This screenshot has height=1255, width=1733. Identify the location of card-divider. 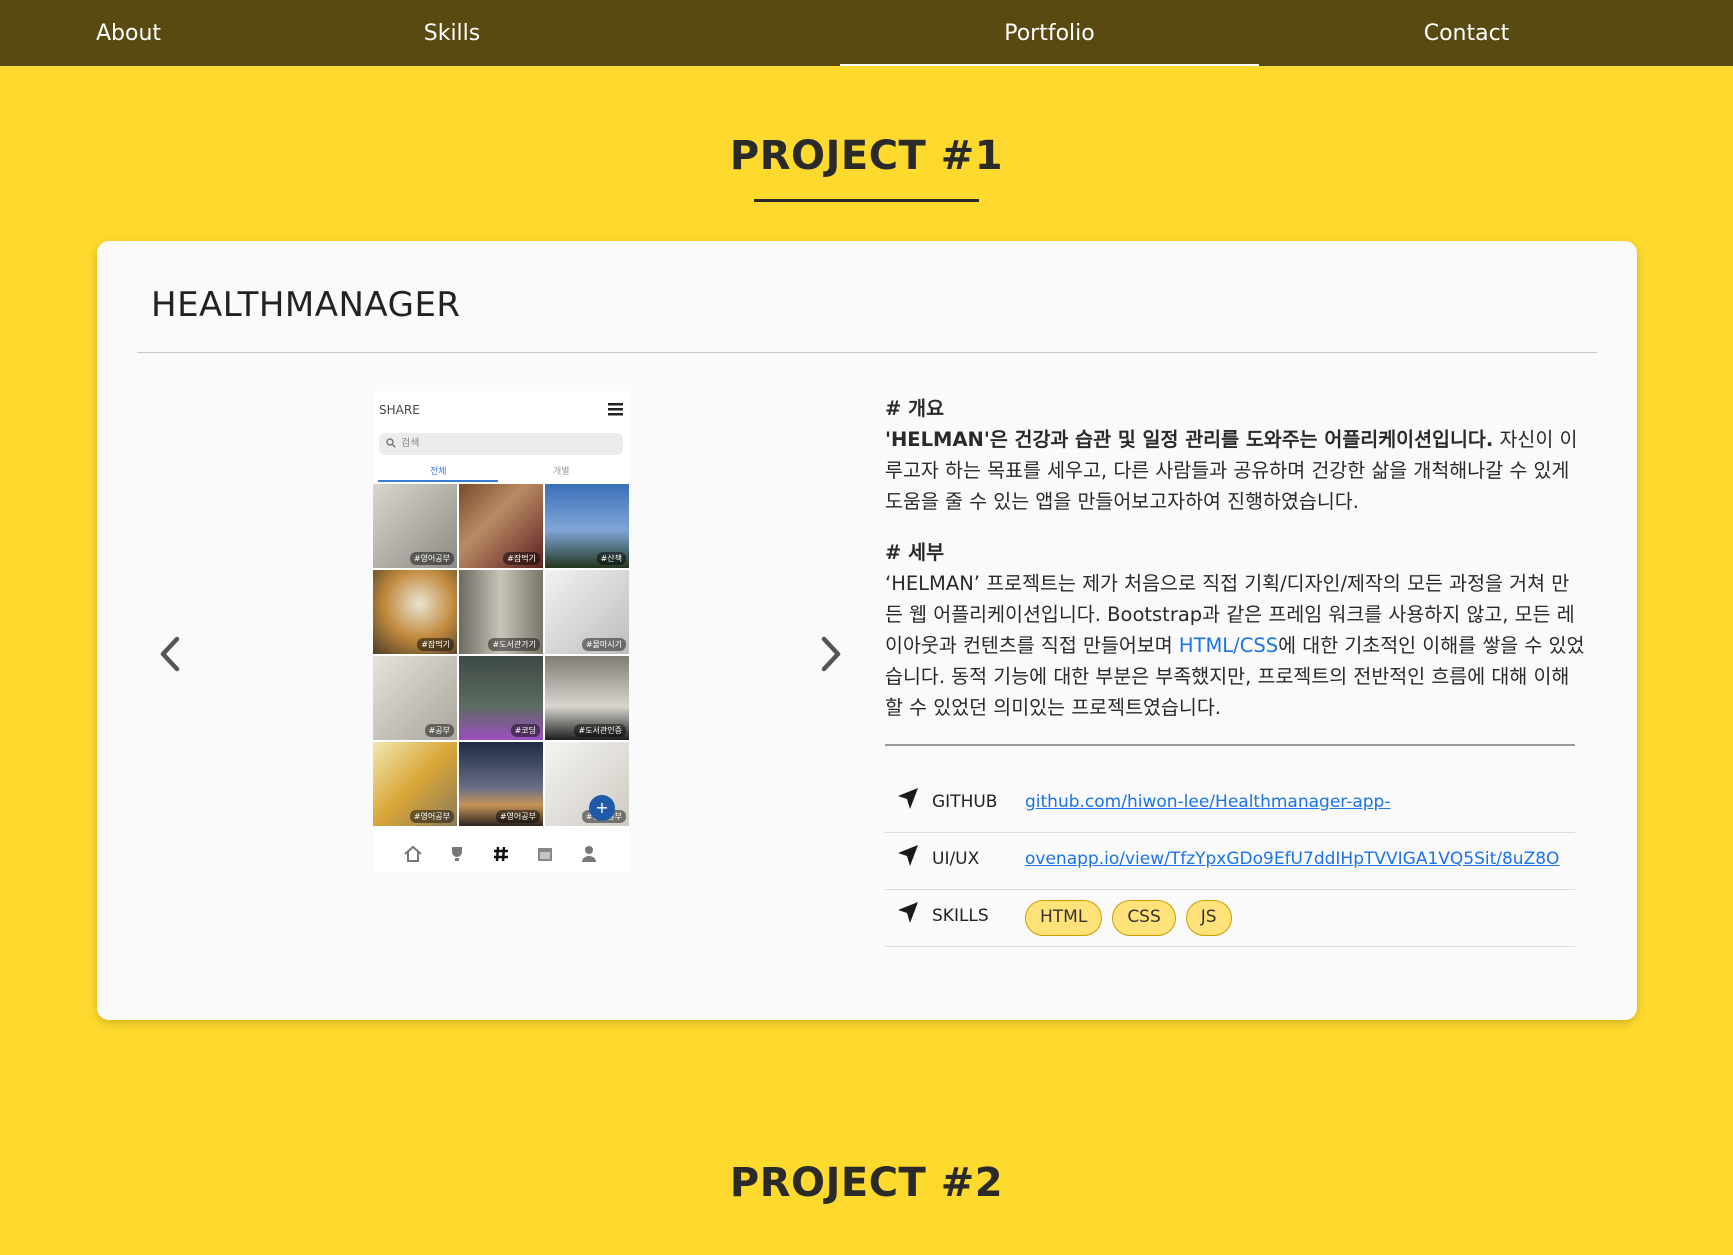
(867, 352).